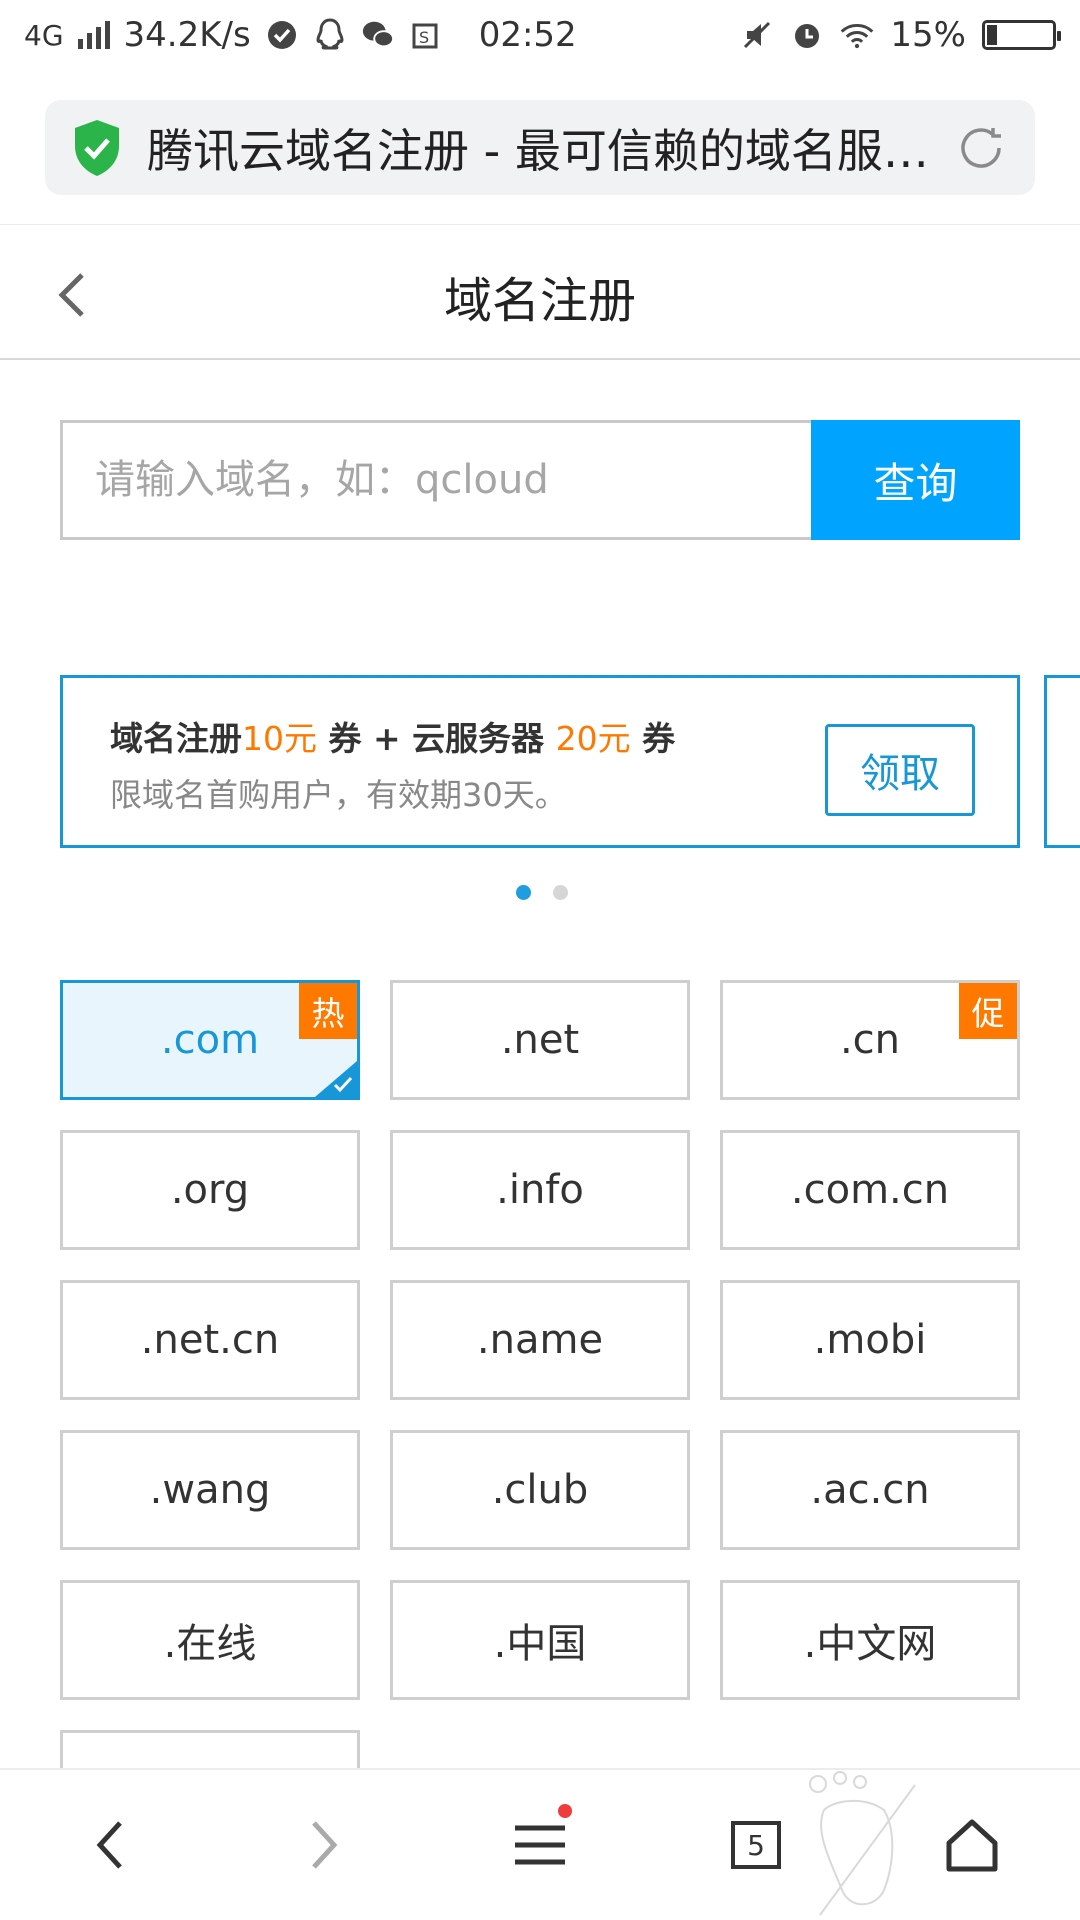 This screenshot has height=1920, width=1080. I want to click on domain-suffix-option: .mobi, so click(870, 1340).